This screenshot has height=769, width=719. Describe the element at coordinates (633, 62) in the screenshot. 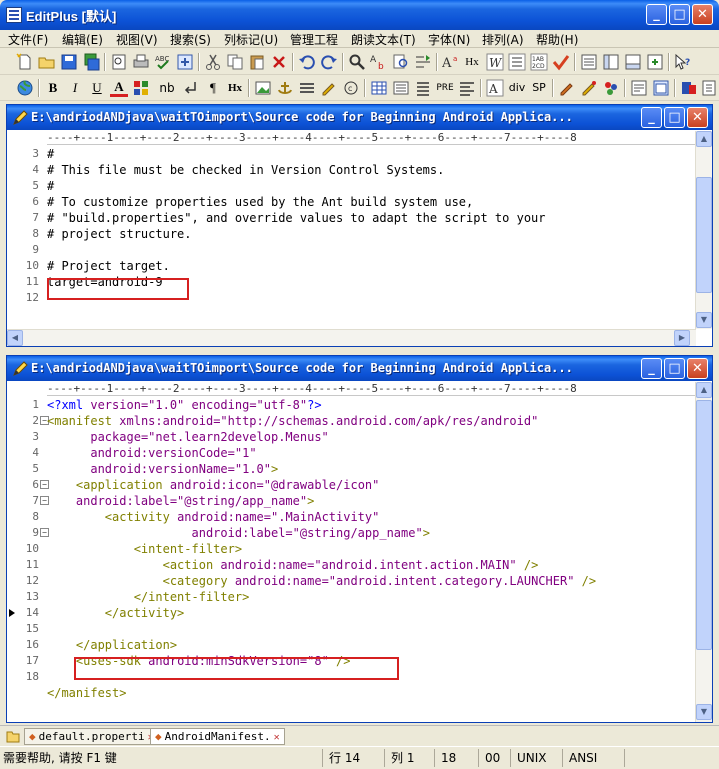

I see `cliptext-window-icon` at that location.